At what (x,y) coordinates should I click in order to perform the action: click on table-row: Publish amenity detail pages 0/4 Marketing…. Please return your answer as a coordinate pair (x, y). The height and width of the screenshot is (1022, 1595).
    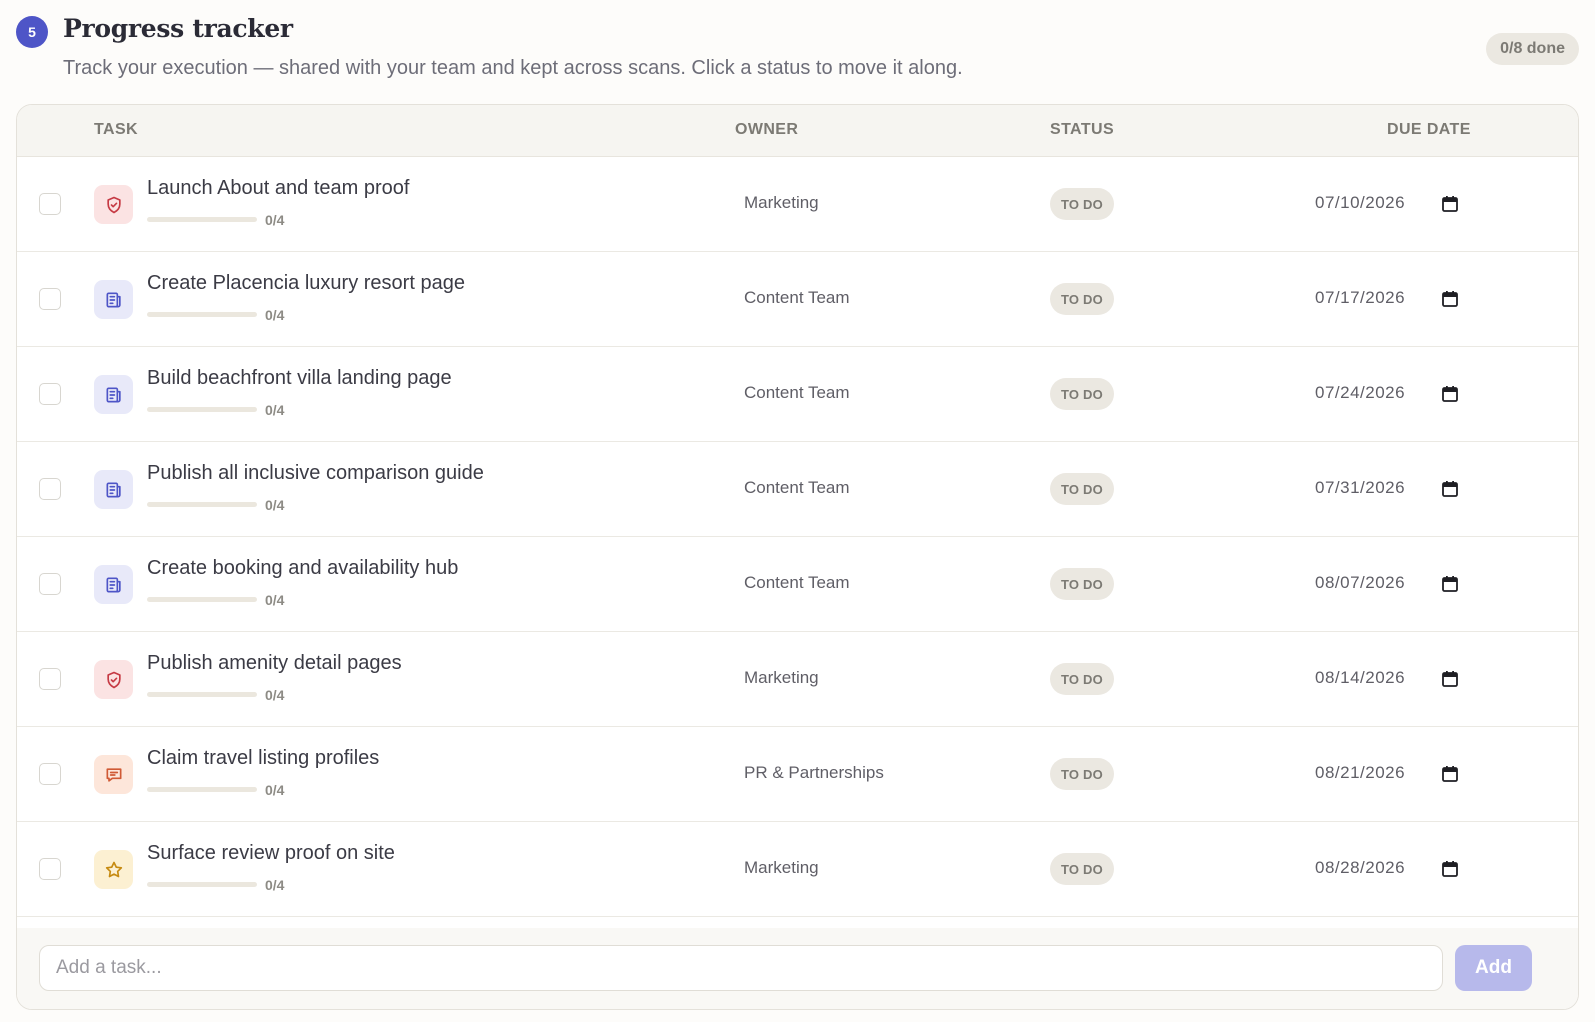
    Looking at the image, I should click on (797, 679).